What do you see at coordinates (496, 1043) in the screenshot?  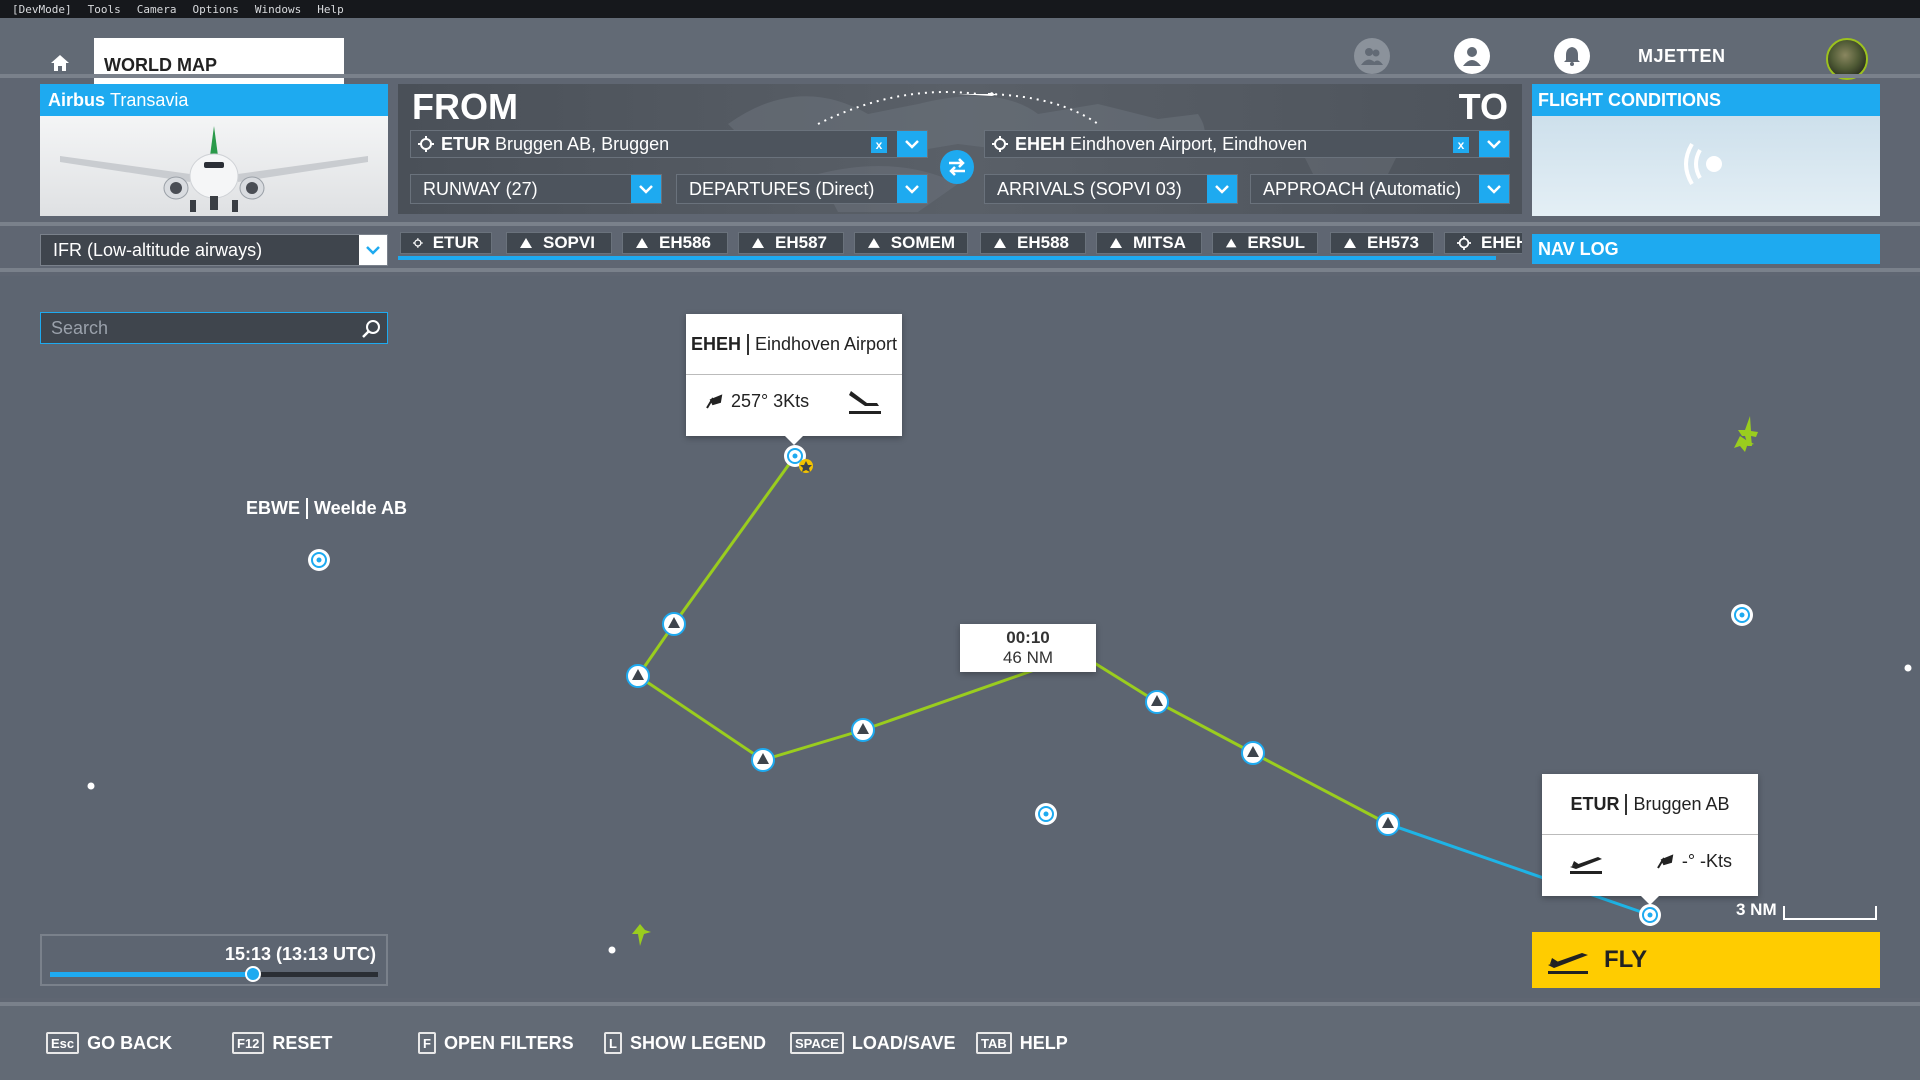 I see `open-filters-button: F OPEN FILTERS` at bounding box center [496, 1043].